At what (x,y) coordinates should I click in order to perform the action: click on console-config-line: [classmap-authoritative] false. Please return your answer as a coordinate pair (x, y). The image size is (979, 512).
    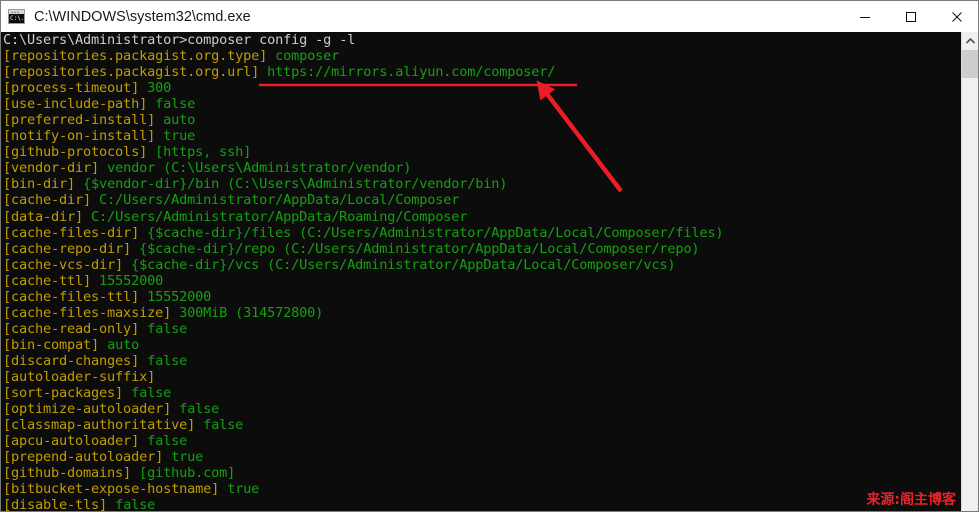
    Looking at the image, I should click on (490, 425).